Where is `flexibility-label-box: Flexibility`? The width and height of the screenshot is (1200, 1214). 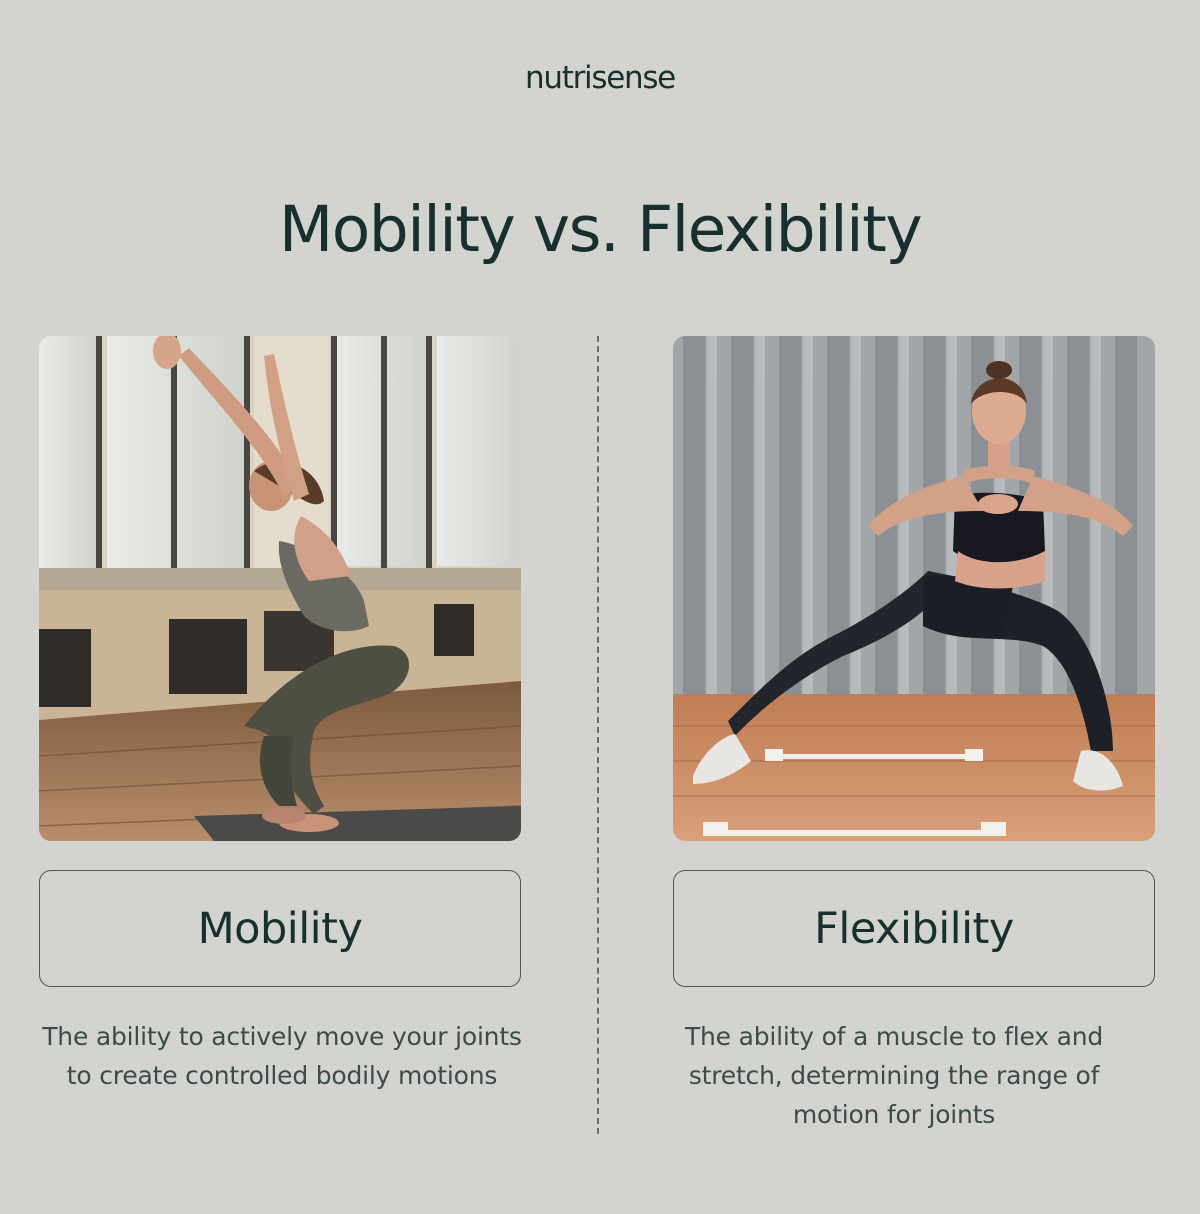 flexibility-label-box: Flexibility is located at coordinates (914, 928).